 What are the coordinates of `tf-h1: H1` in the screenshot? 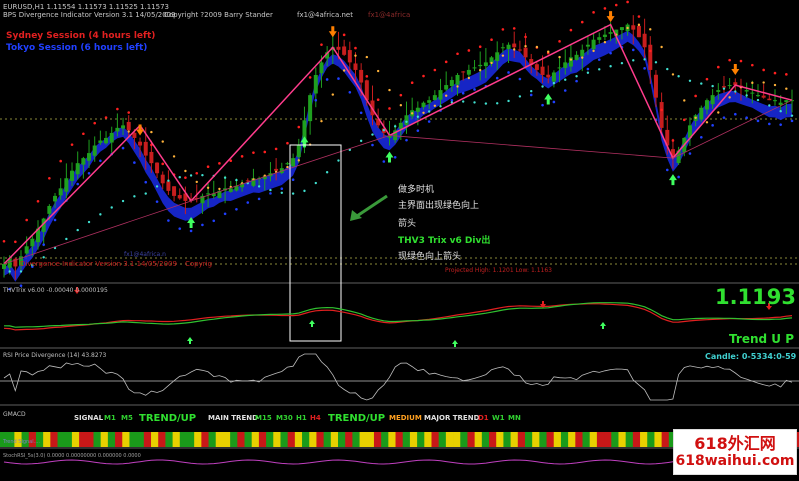 It's located at (301, 418).